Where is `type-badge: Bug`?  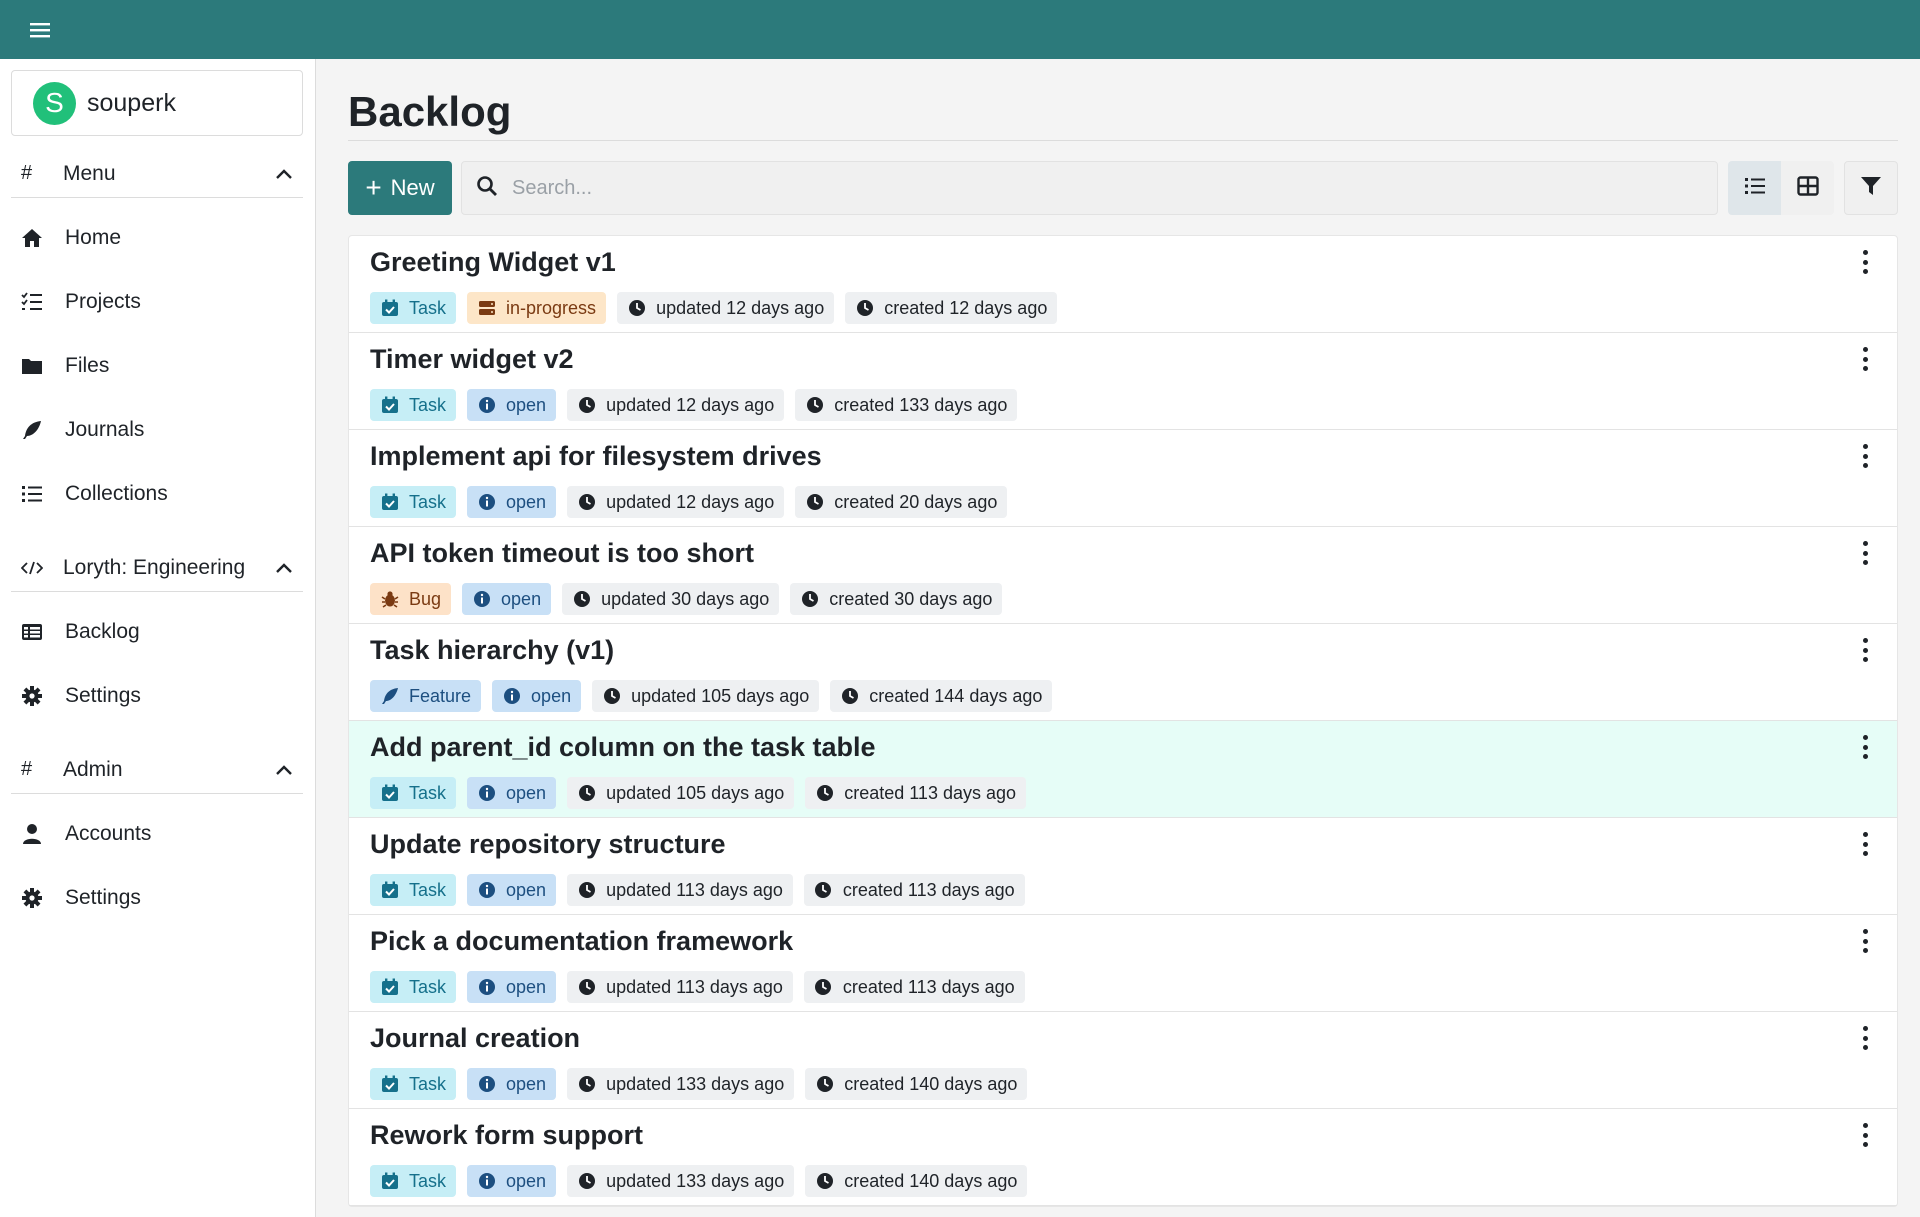
type-badge: Bug is located at coordinates (411, 599).